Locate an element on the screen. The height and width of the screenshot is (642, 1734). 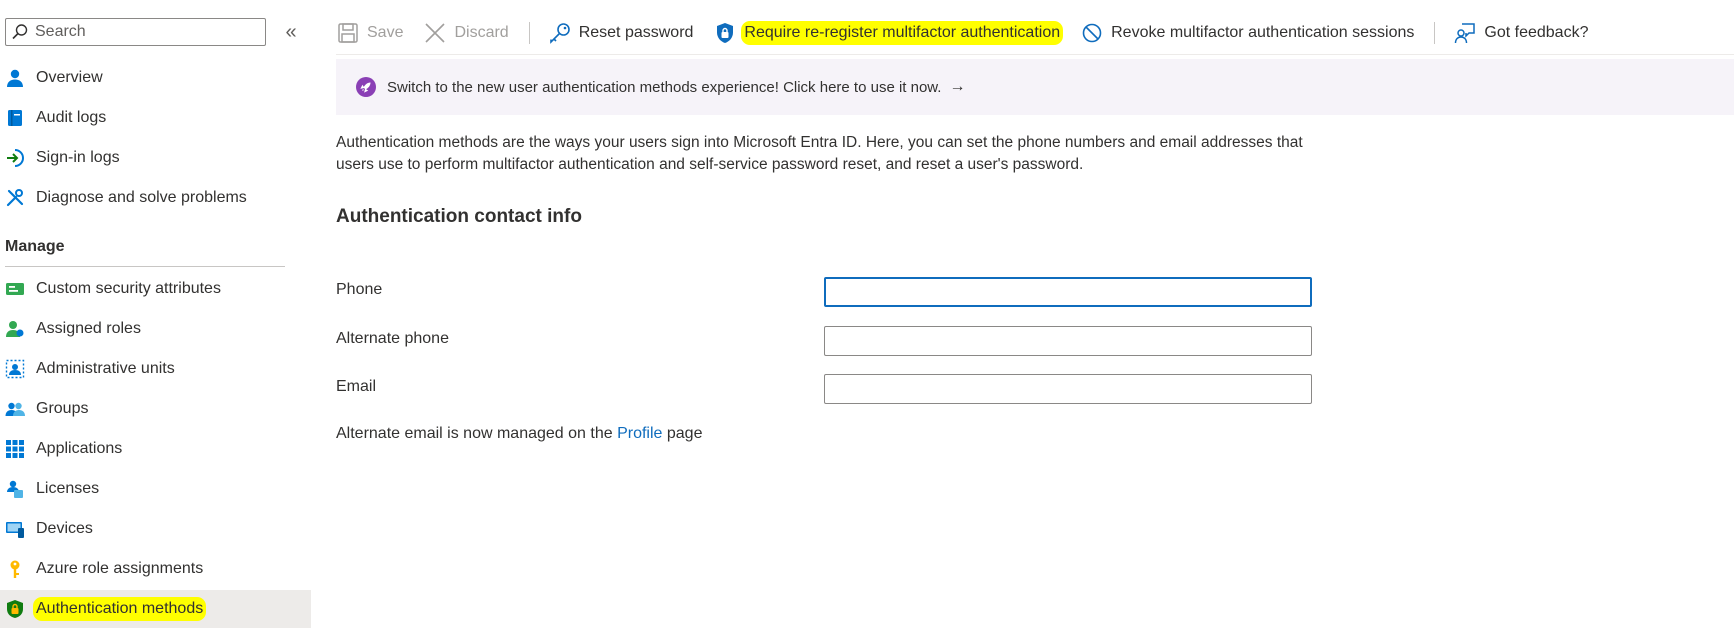
sidebar-item-label: Overview is located at coordinates (69, 77).